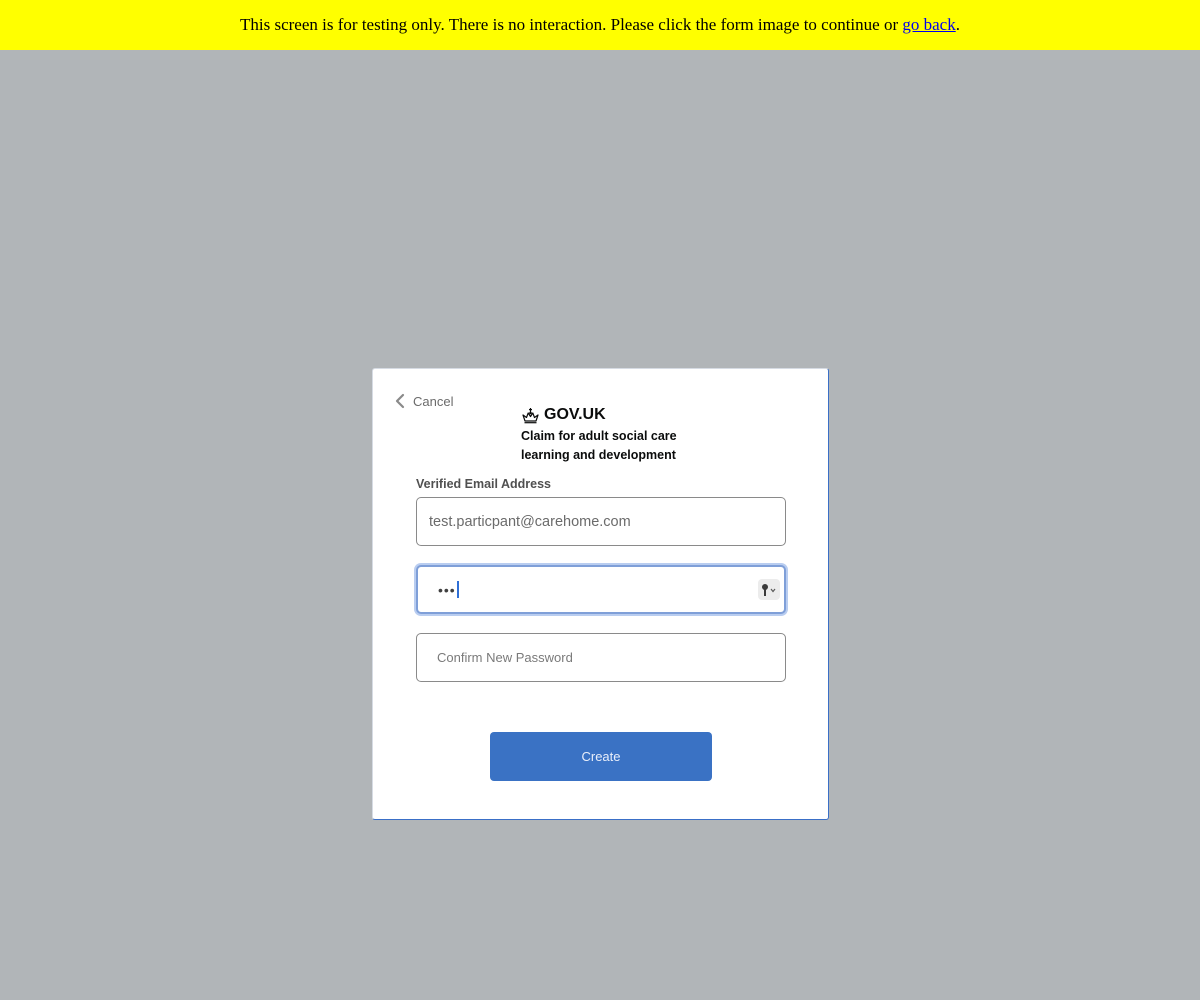 This screenshot has height=1000, width=1200. I want to click on email-label: Verified Email Address, so click(484, 484).